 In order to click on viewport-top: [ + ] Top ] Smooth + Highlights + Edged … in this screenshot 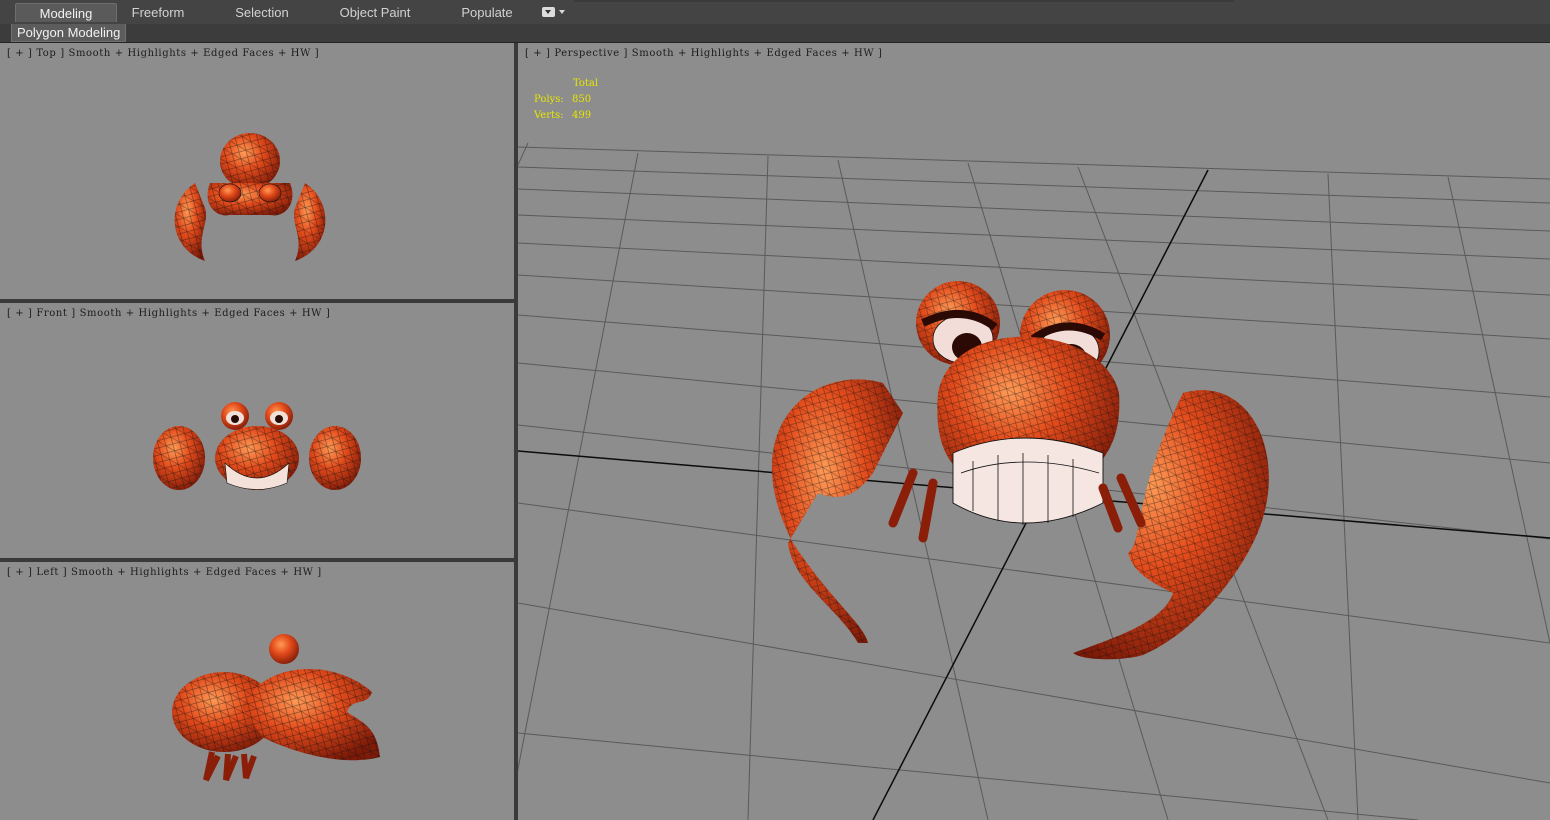, I will do `click(257, 171)`.